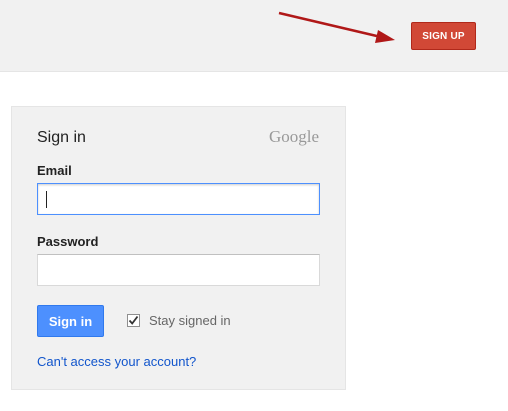  What do you see at coordinates (46, 199) in the screenshot?
I see `text-caret` at bounding box center [46, 199].